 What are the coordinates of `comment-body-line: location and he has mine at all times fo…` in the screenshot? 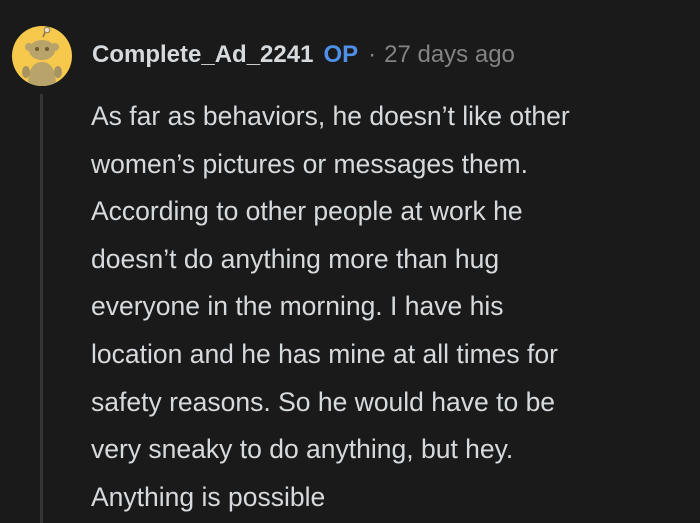 It's located at (324, 353).